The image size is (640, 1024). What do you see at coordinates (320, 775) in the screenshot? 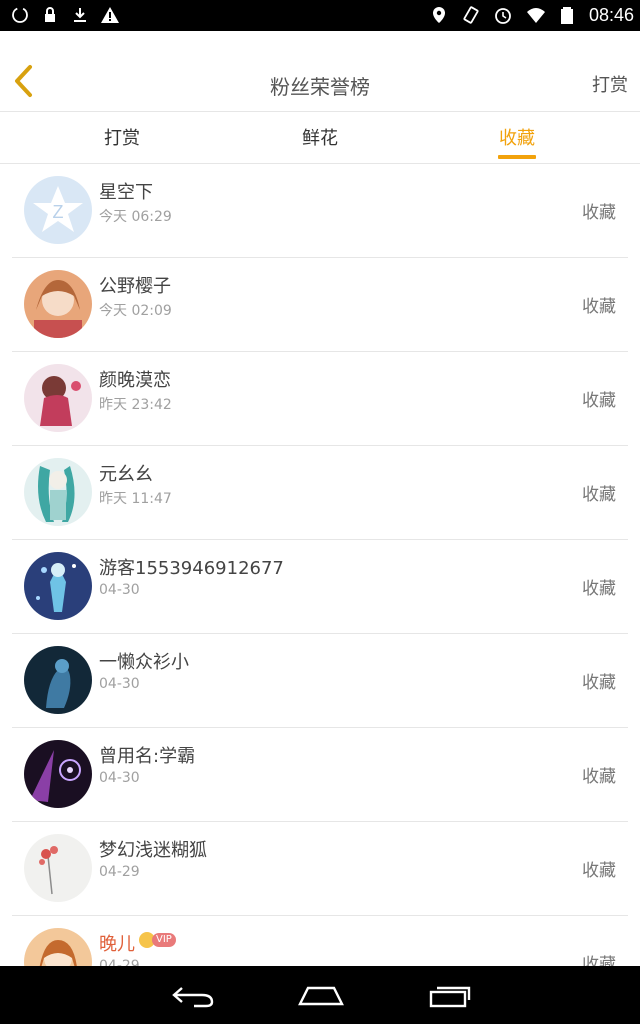
I see `list-item: 曾用名:学霸 04-30 收藏` at bounding box center [320, 775].